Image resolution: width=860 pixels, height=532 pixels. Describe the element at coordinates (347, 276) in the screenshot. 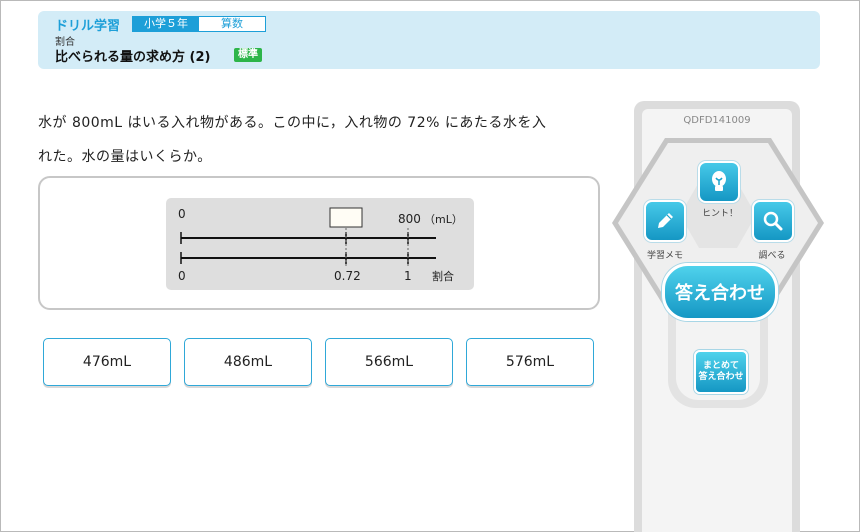

I see `bottom-mid-label: 0.72` at that location.